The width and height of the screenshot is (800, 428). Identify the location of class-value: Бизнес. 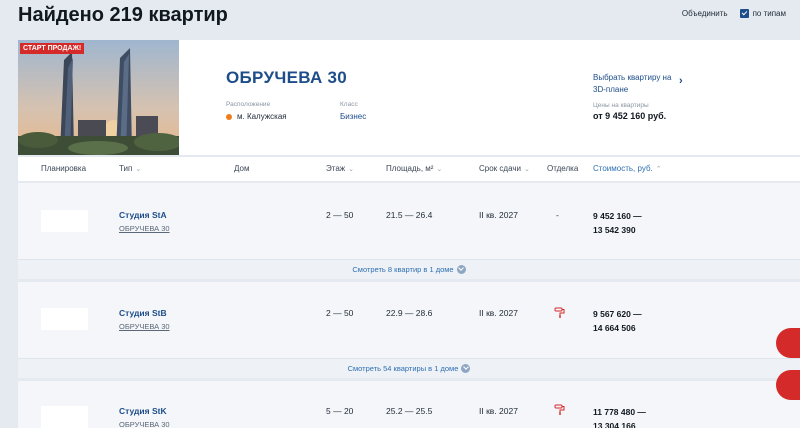
(353, 116).